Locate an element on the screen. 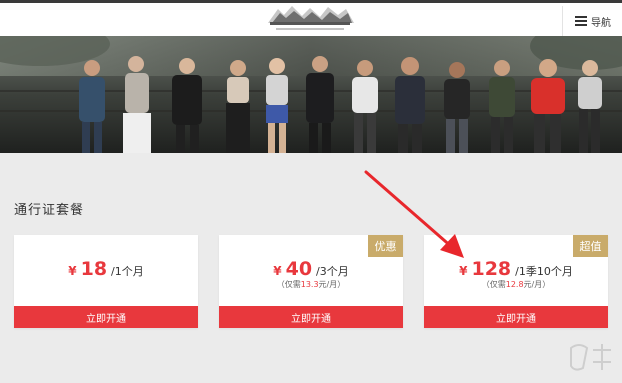 The width and height of the screenshot is (622, 383). note-monthly-price: 12.8 is located at coordinates (514, 284).